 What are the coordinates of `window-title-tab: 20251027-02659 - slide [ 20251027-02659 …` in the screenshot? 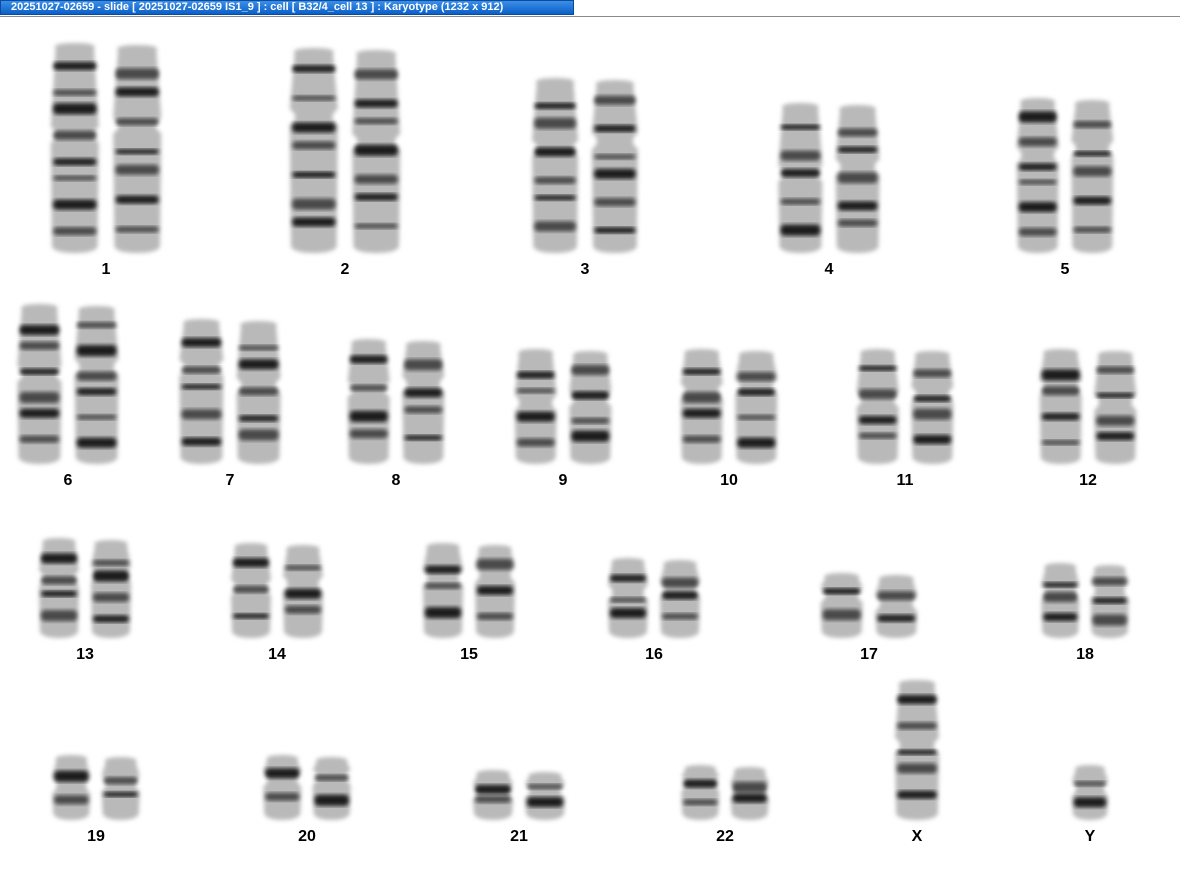 It's located at (287, 7).